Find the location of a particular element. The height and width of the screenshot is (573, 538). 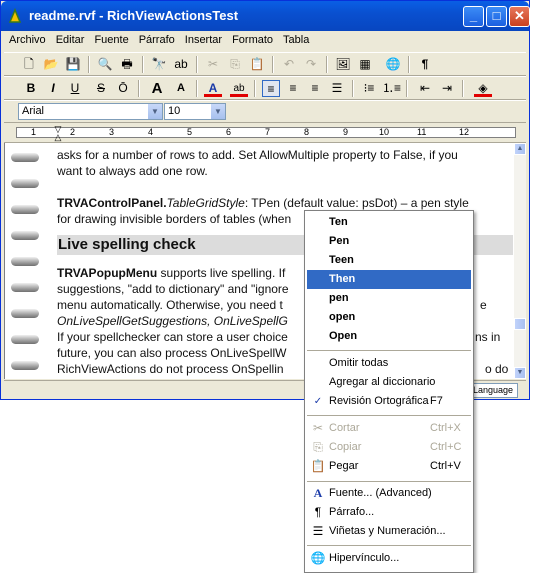

menu-parrafo: Párrafo is located at coordinates (157, 40).